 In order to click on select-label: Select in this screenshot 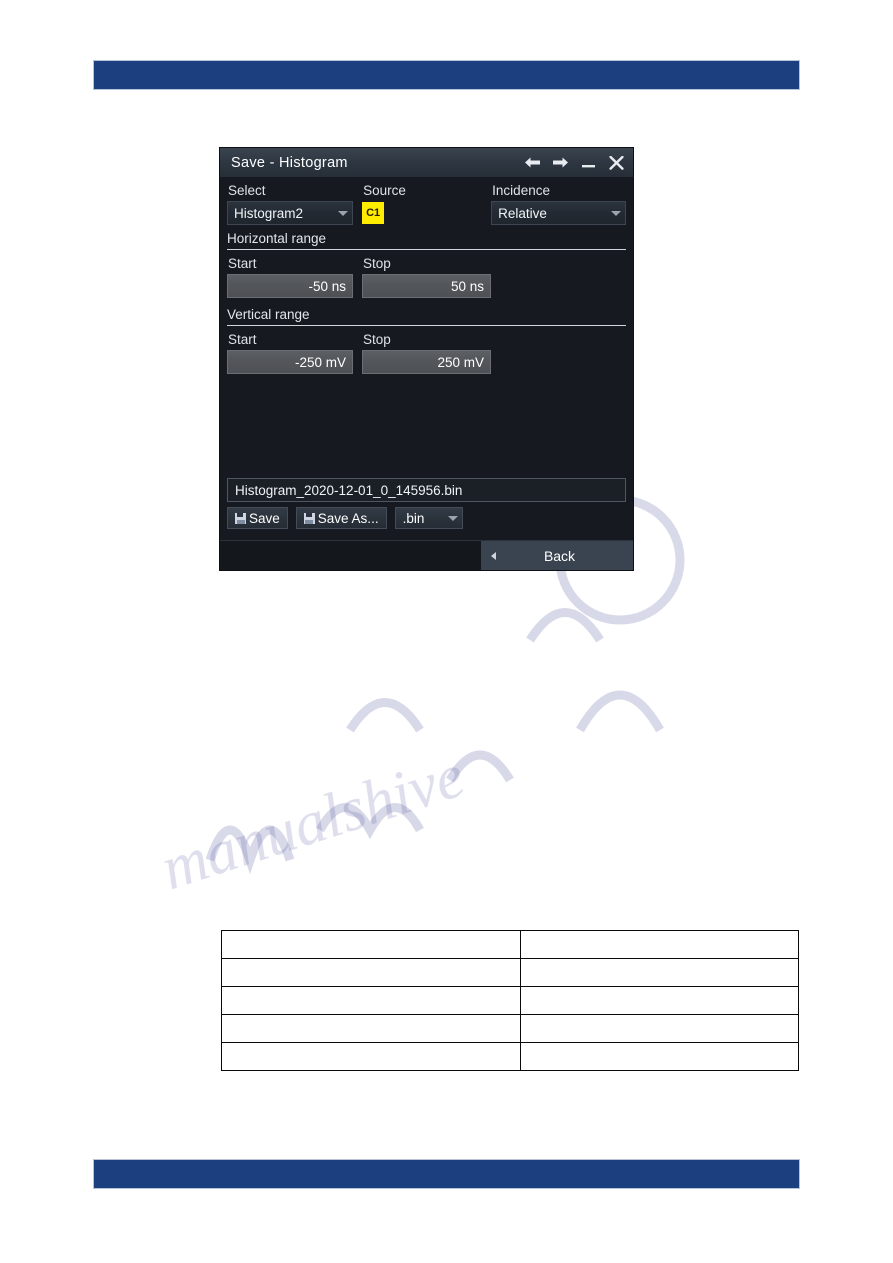, I will do `click(247, 190)`.